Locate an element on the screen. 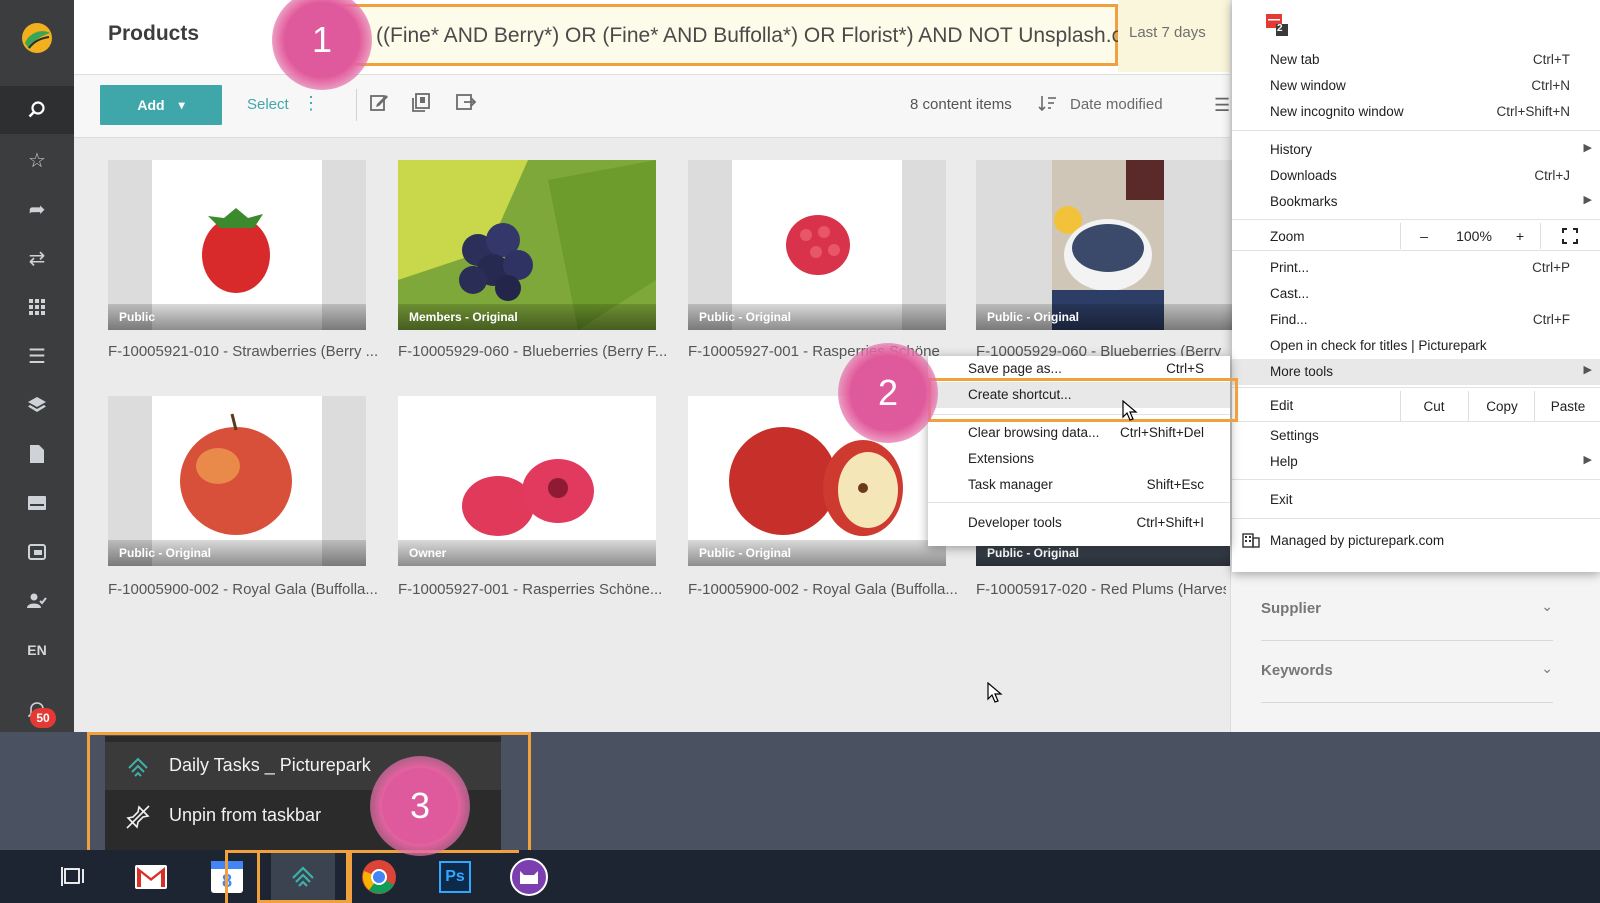 The width and height of the screenshot is (1600, 903). search-nav-icon is located at coordinates (37, 110).